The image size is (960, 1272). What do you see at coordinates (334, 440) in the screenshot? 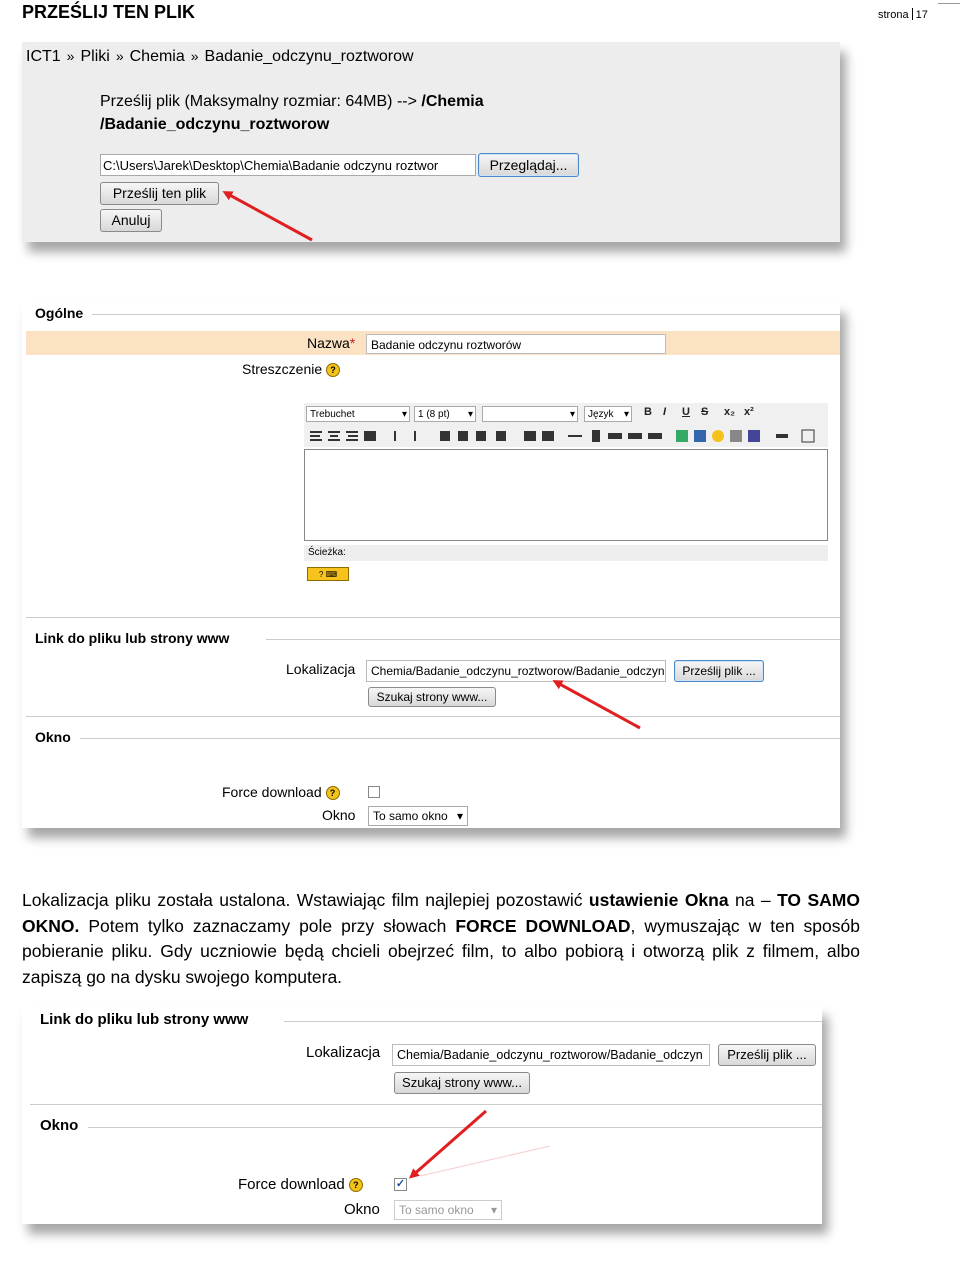
I see `align-center-icon-line` at bounding box center [334, 440].